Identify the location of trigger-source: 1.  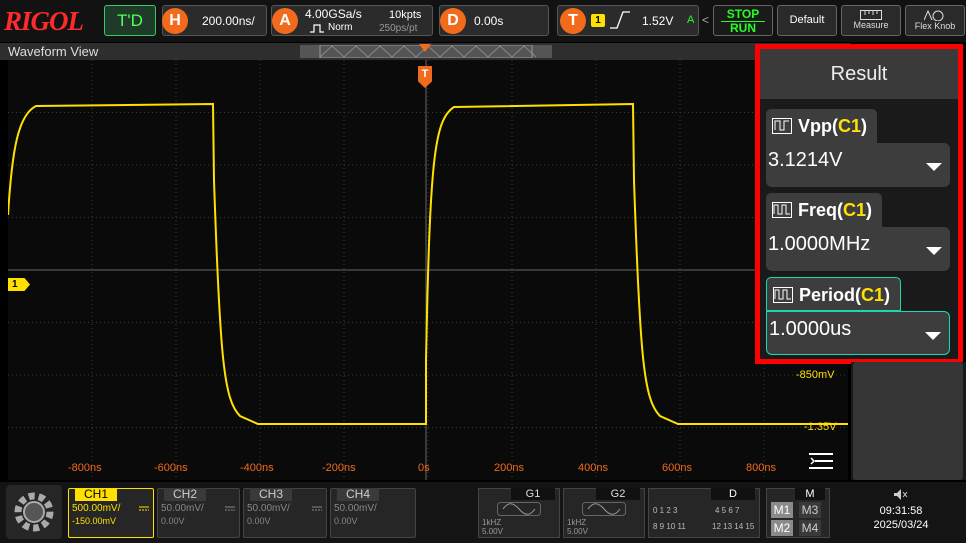
(598, 20).